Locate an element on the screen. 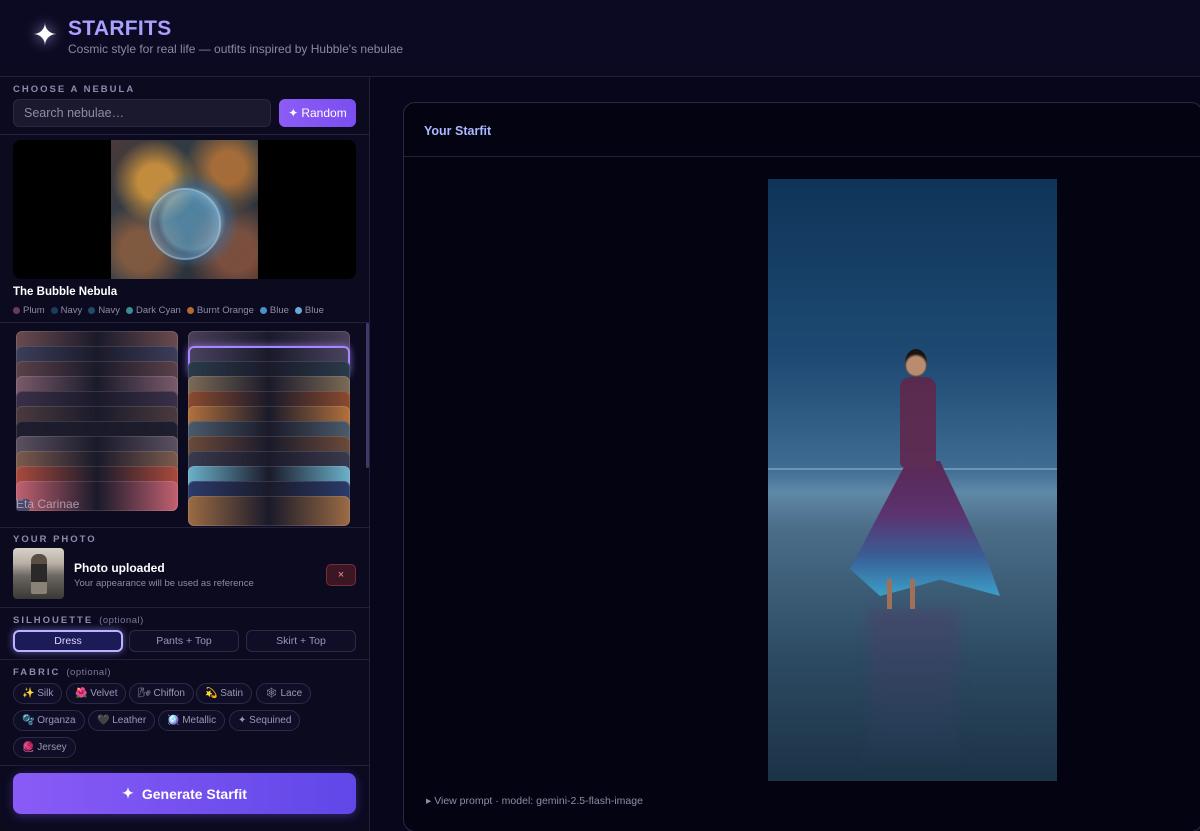 Image resolution: width=1200 pixels, height=831 pixels. remove-photo-button: × is located at coordinates (341, 575).